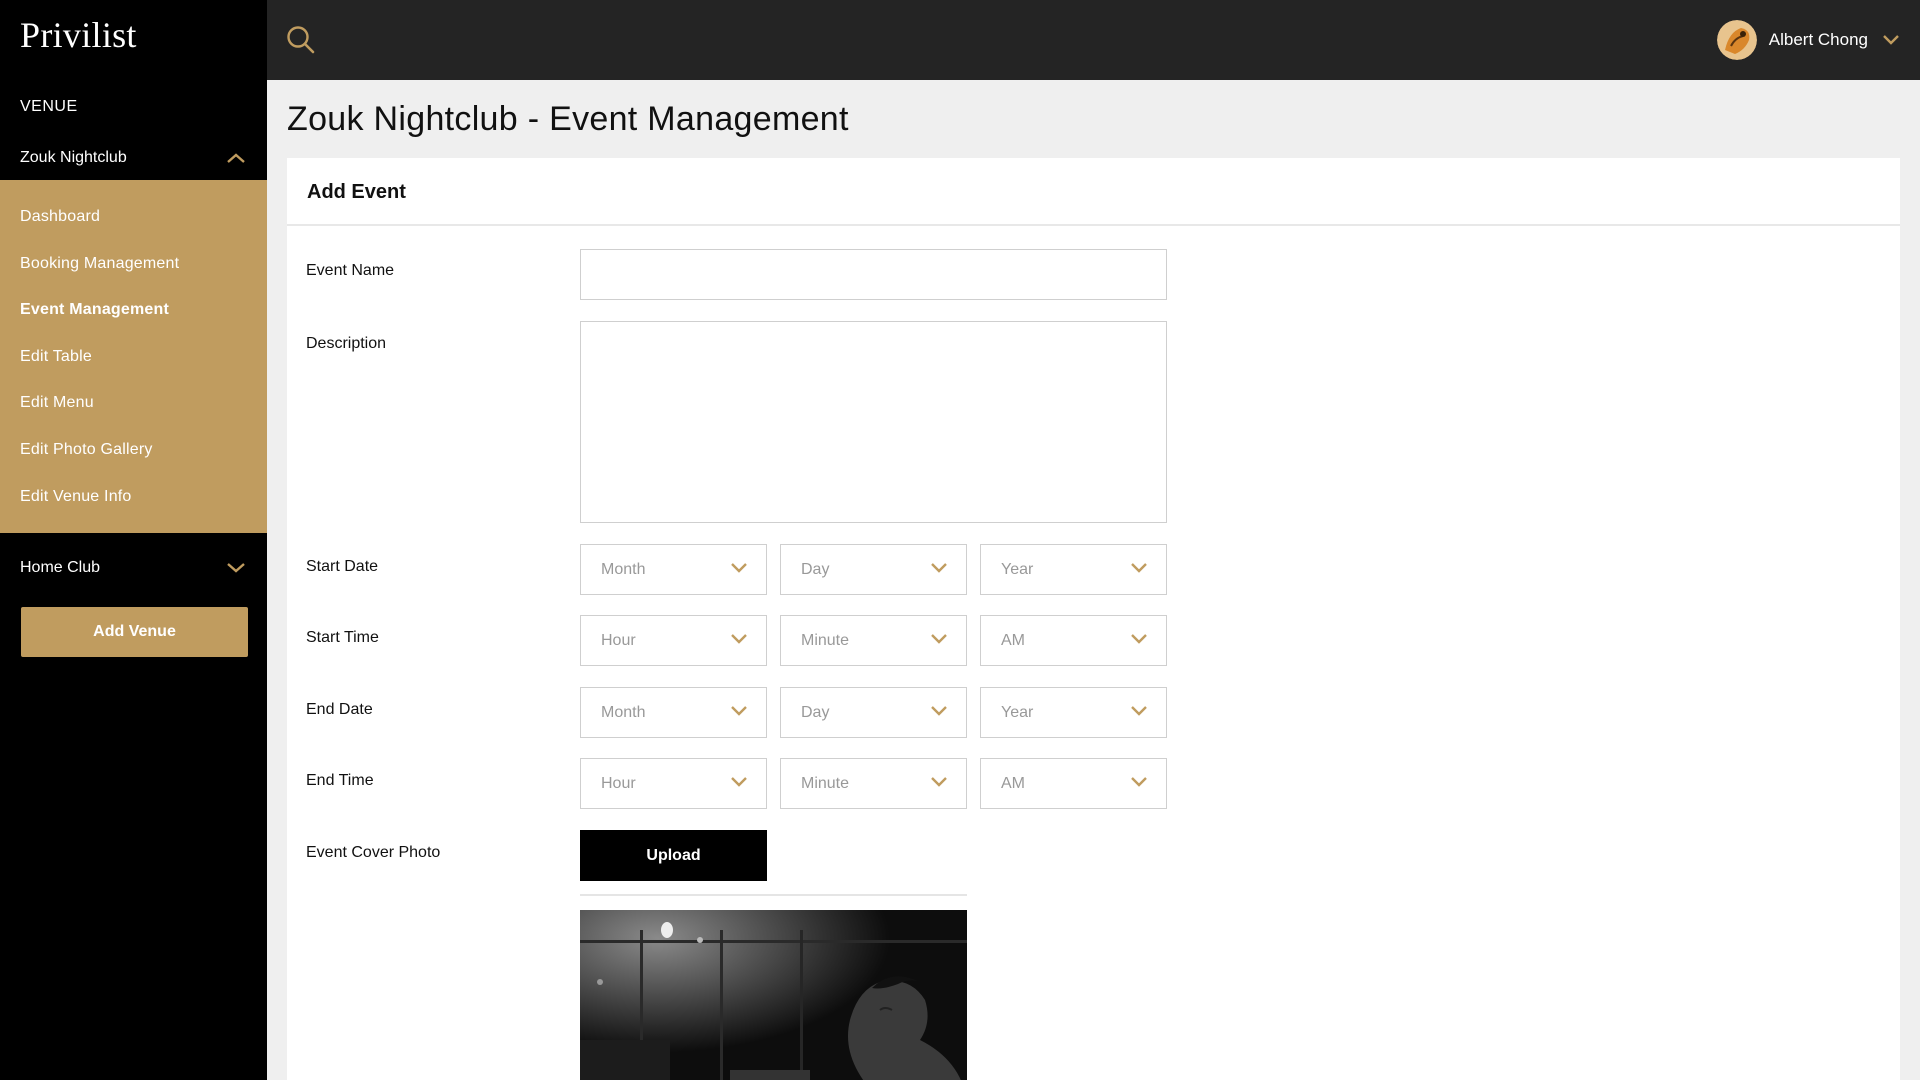  What do you see at coordinates (873, 712) in the screenshot?
I see `end-date-day-select: Day` at bounding box center [873, 712].